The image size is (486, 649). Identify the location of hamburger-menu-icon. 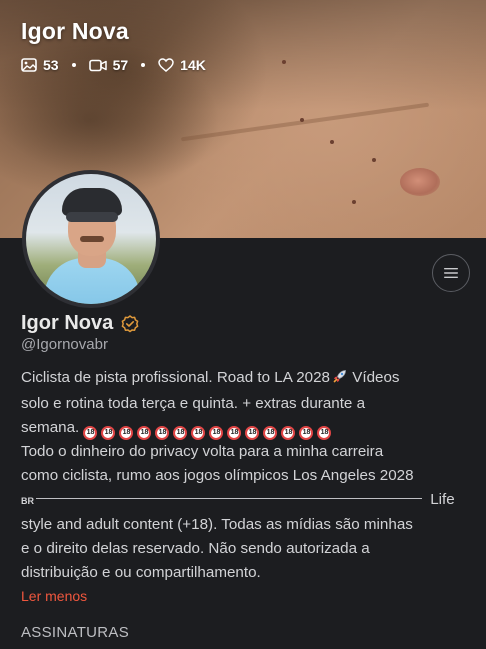
(451, 273).